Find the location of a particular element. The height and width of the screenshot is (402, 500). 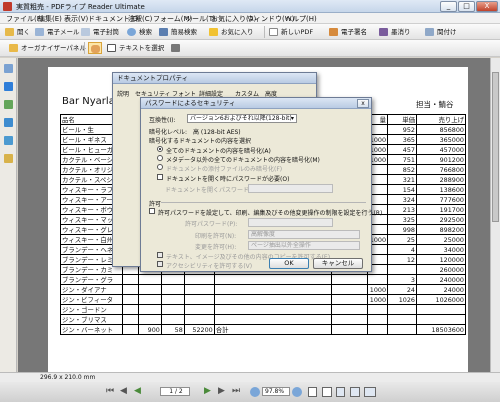

app-icon is located at coordinates (7, 6).